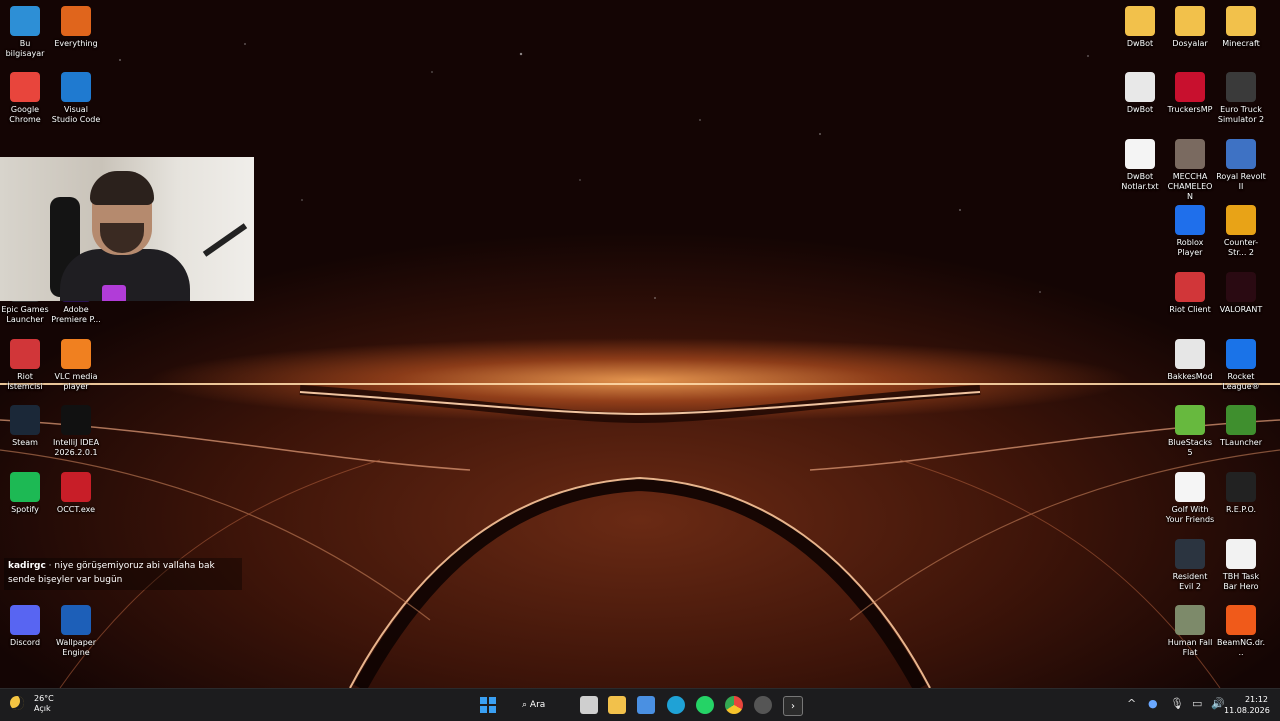 The image size is (1280, 721). What do you see at coordinates (25, 509) in the screenshot?
I see `desktop-icon-label: Spotify` at bounding box center [25, 509].